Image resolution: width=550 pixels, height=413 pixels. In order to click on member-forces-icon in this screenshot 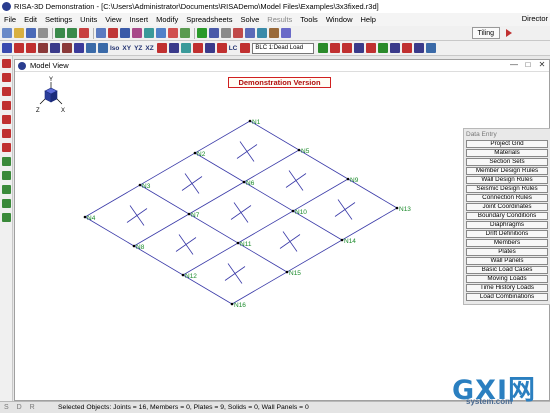, I will do `click(395, 48)`.